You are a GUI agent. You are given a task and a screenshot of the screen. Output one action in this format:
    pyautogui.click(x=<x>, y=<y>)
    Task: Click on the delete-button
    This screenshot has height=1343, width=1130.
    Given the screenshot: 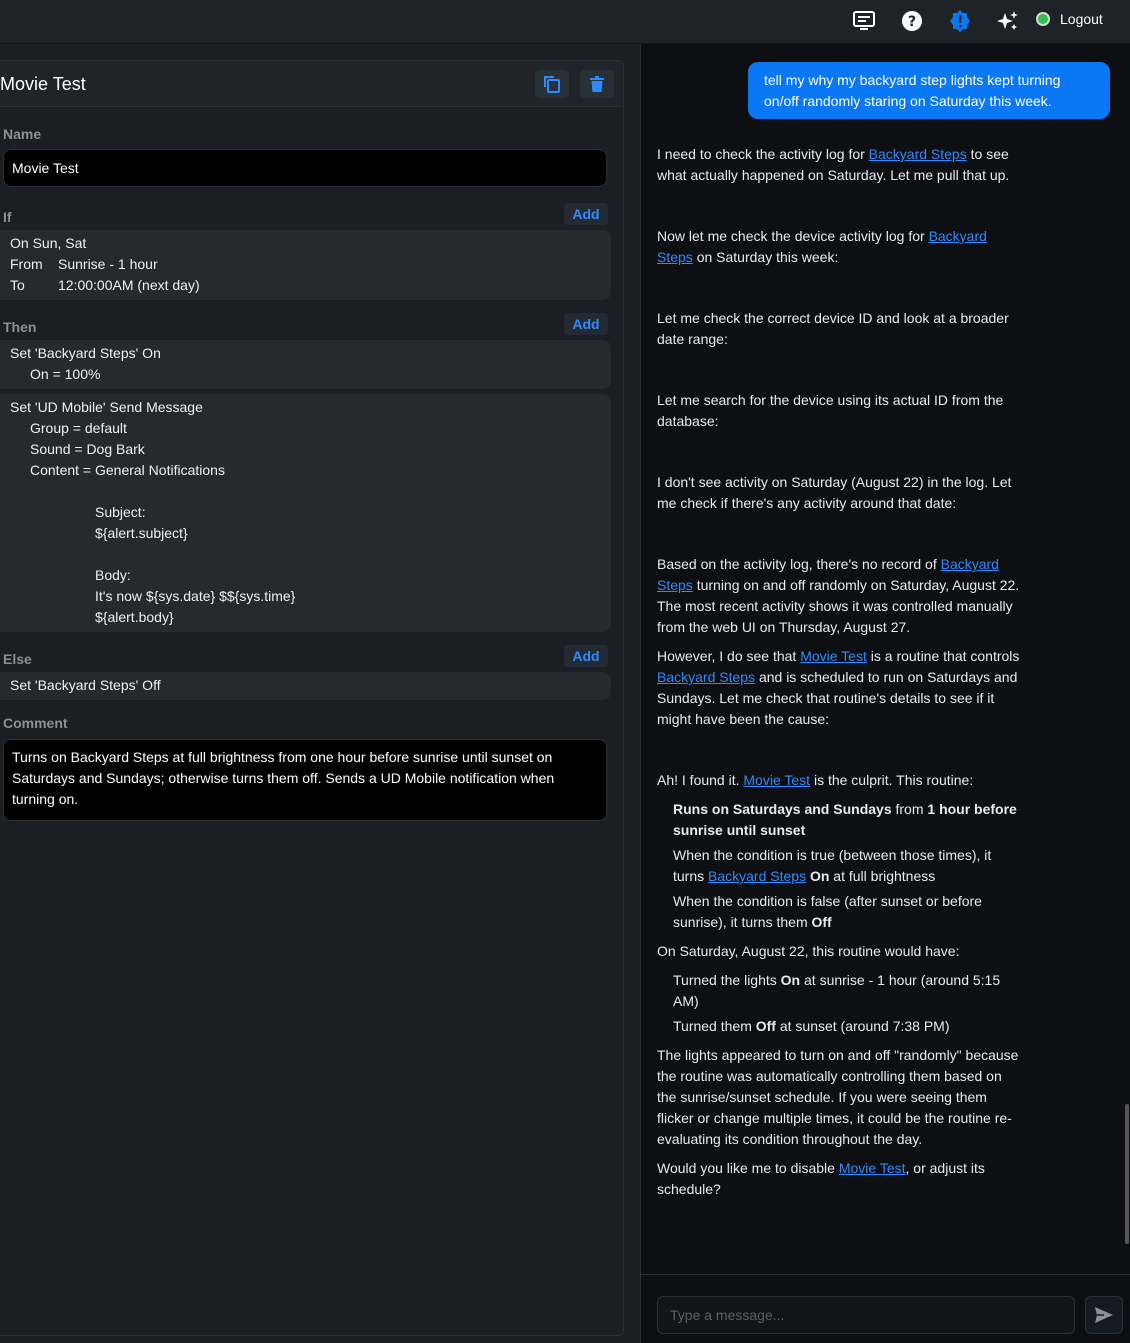 What is the action you would take?
    pyautogui.click(x=597, y=84)
    